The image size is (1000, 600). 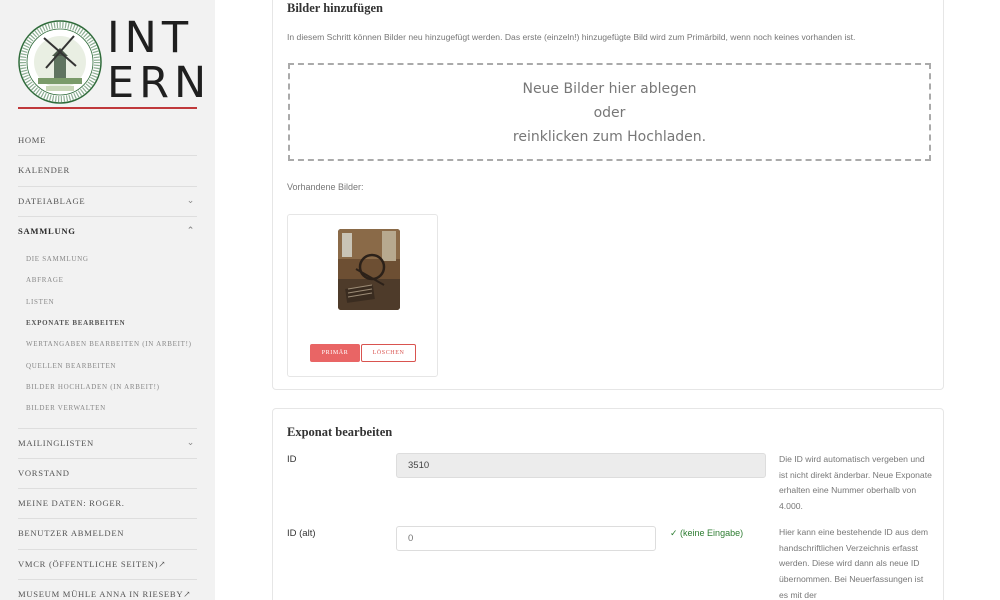 What do you see at coordinates (292, 459) in the screenshot?
I see `id-label: ID` at bounding box center [292, 459].